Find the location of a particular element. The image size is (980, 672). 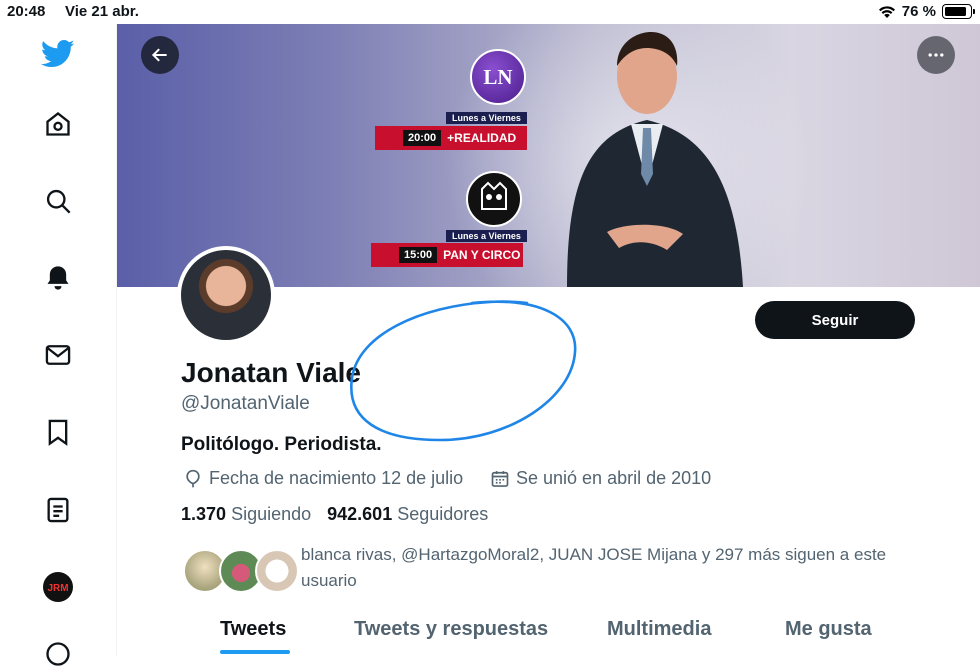

arrow-left-icon is located at coordinates (159, 55).